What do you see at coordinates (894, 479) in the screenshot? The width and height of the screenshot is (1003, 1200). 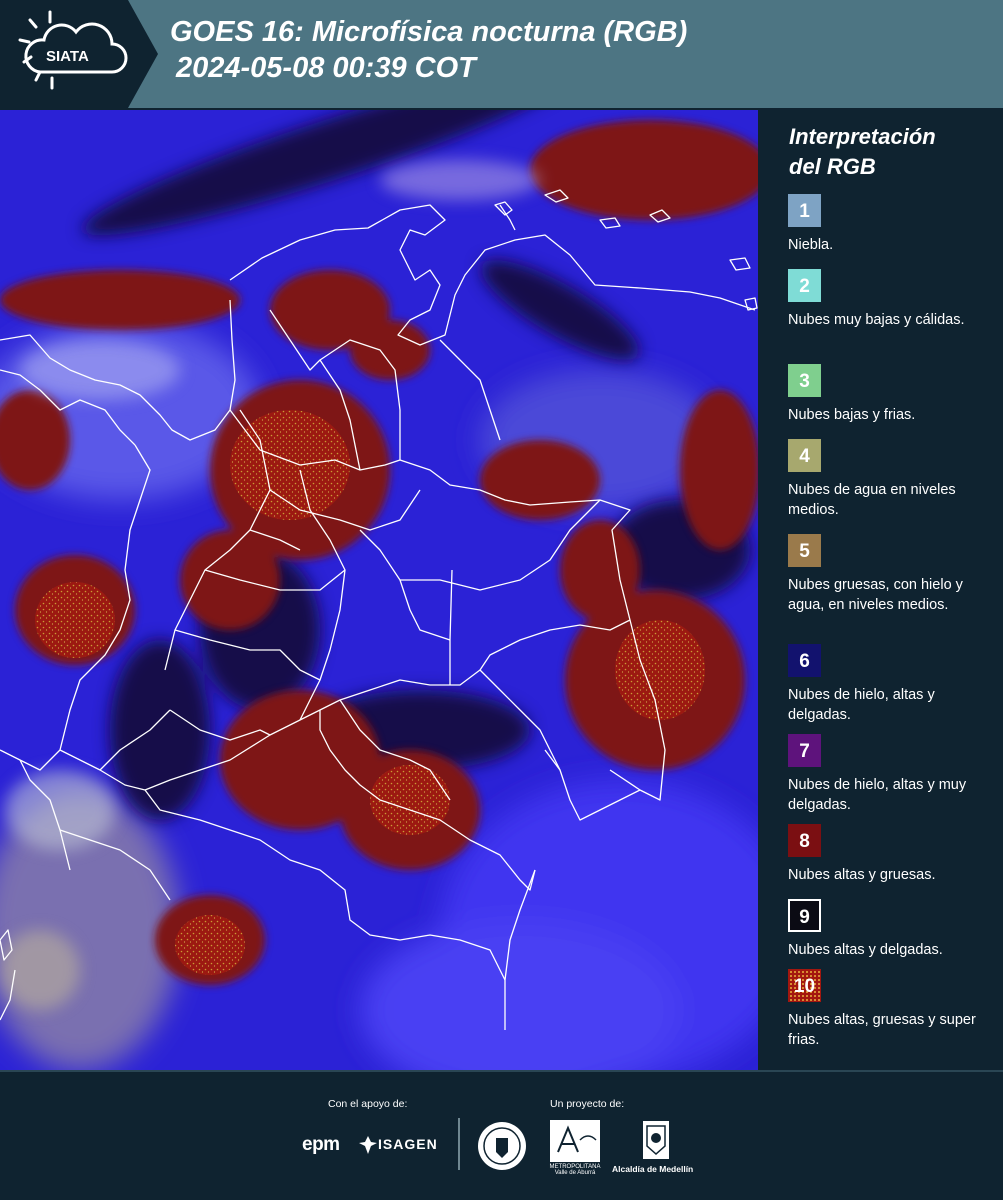 I see `legend-item-4: 4 Nubes de agua en niveles medios.` at bounding box center [894, 479].